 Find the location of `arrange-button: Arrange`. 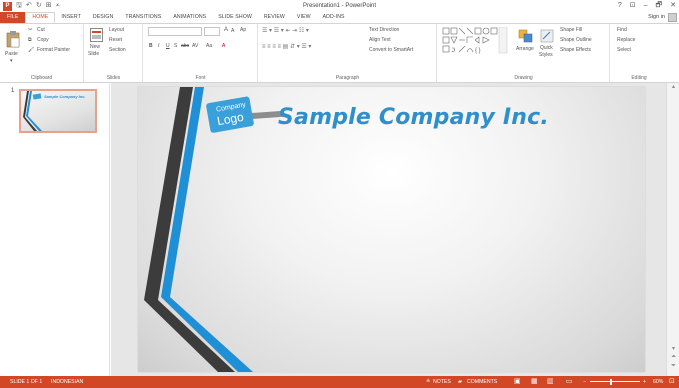

arrange-button: Arrange is located at coordinates (525, 49).